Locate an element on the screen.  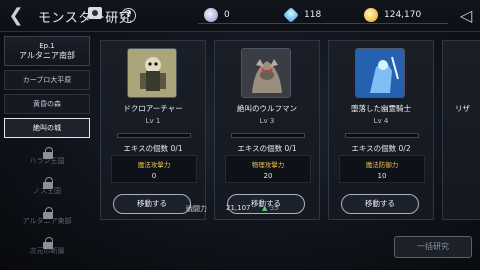
help-icon: ? is located at coordinates (128, 15).